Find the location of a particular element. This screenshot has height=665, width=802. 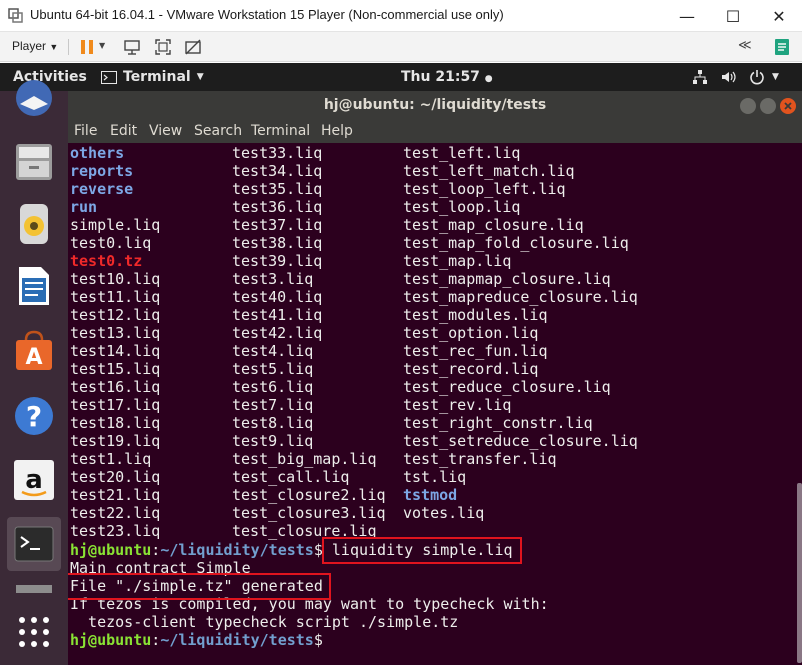

pause-icon is located at coordinates (87, 47).